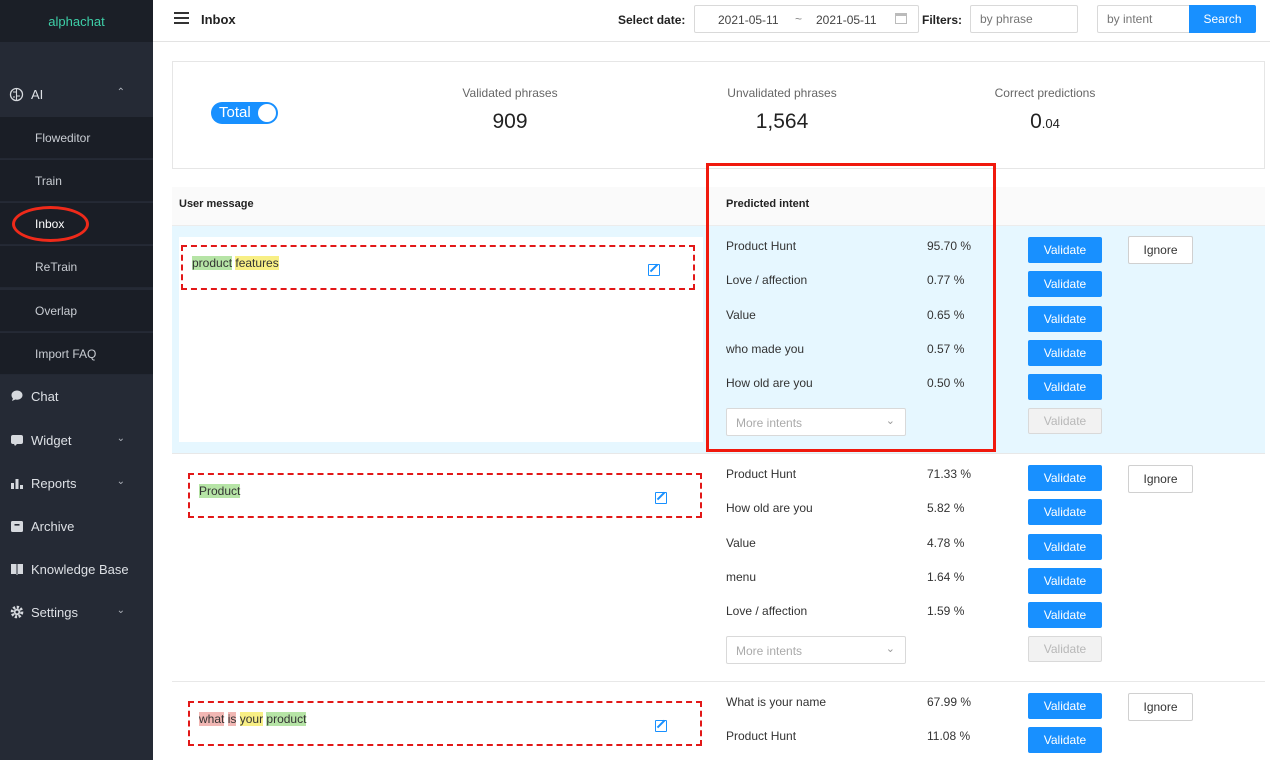 This screenshot has height=760, width=1270. Describe the element at coordinates (218, 19) in the screenshot. I see `page-title: Inbox` at that location.